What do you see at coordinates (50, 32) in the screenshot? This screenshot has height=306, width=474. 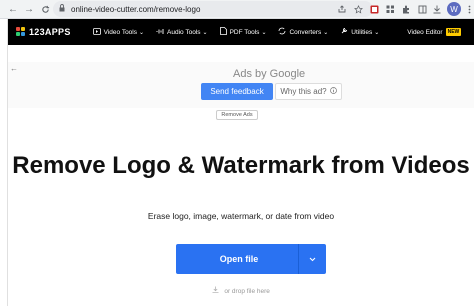 I see `app-logo-text: 123APPS` at bounding box center [50, 32].